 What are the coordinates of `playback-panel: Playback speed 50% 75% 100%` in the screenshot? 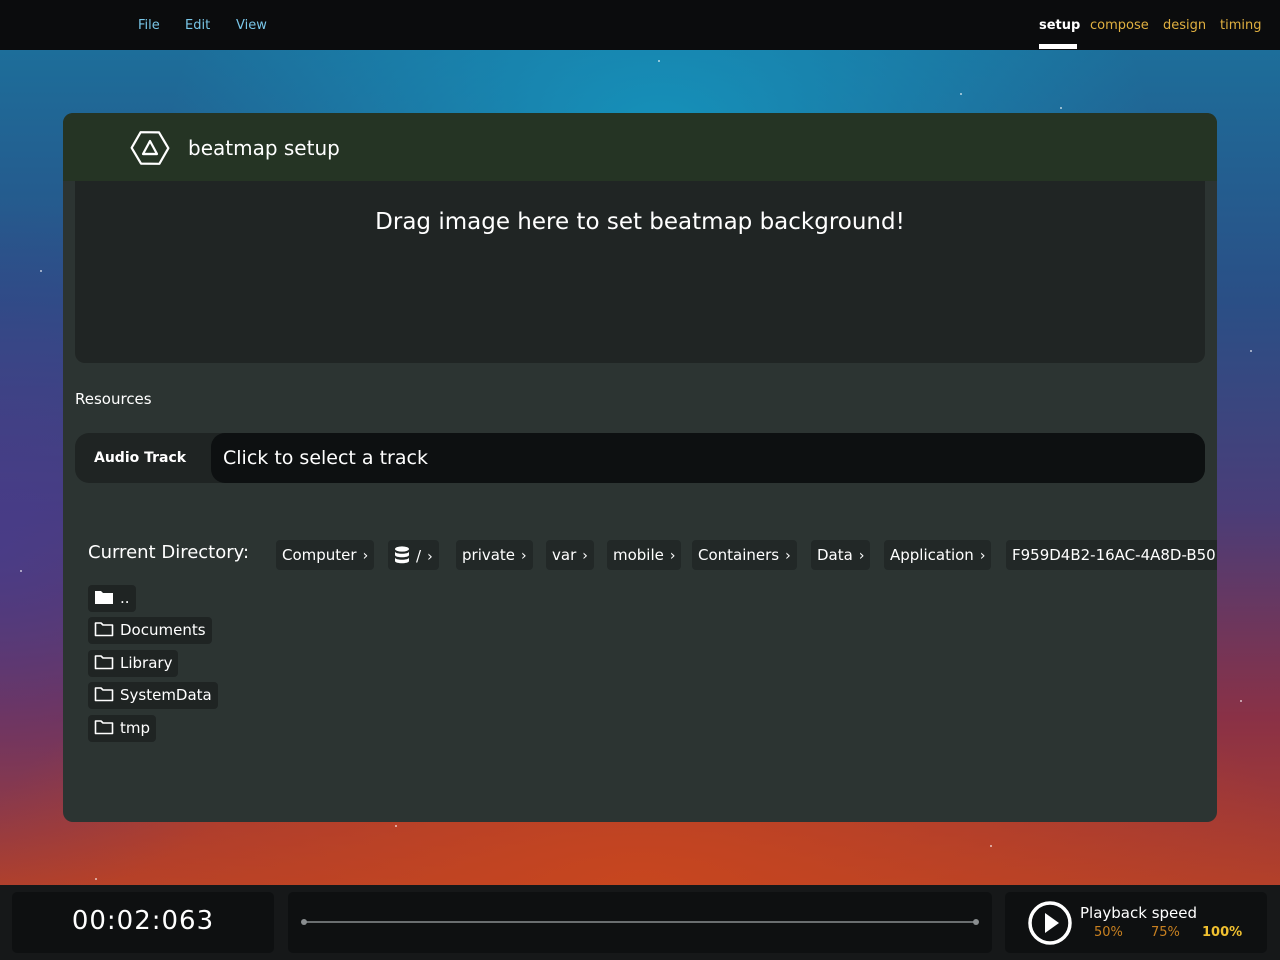 It's located at (1136, 922).